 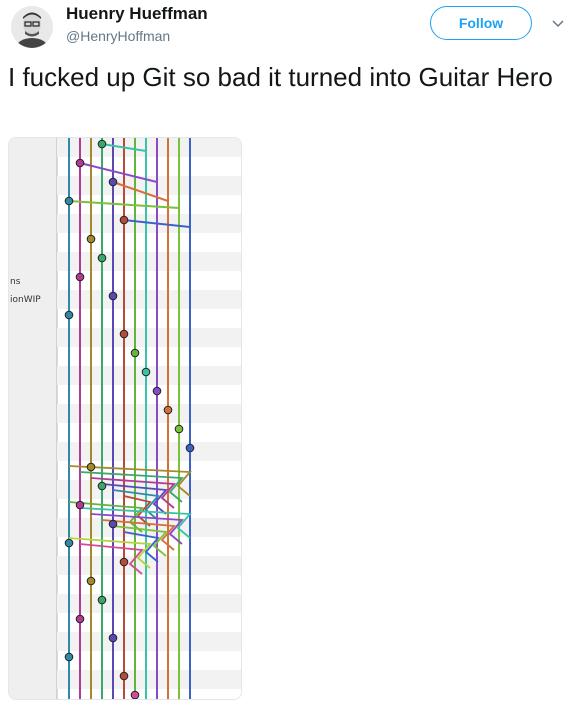 What do you see at coordinates (32, 27) in the screenshot?
I see `avatar` at bounding box center [32, 27].